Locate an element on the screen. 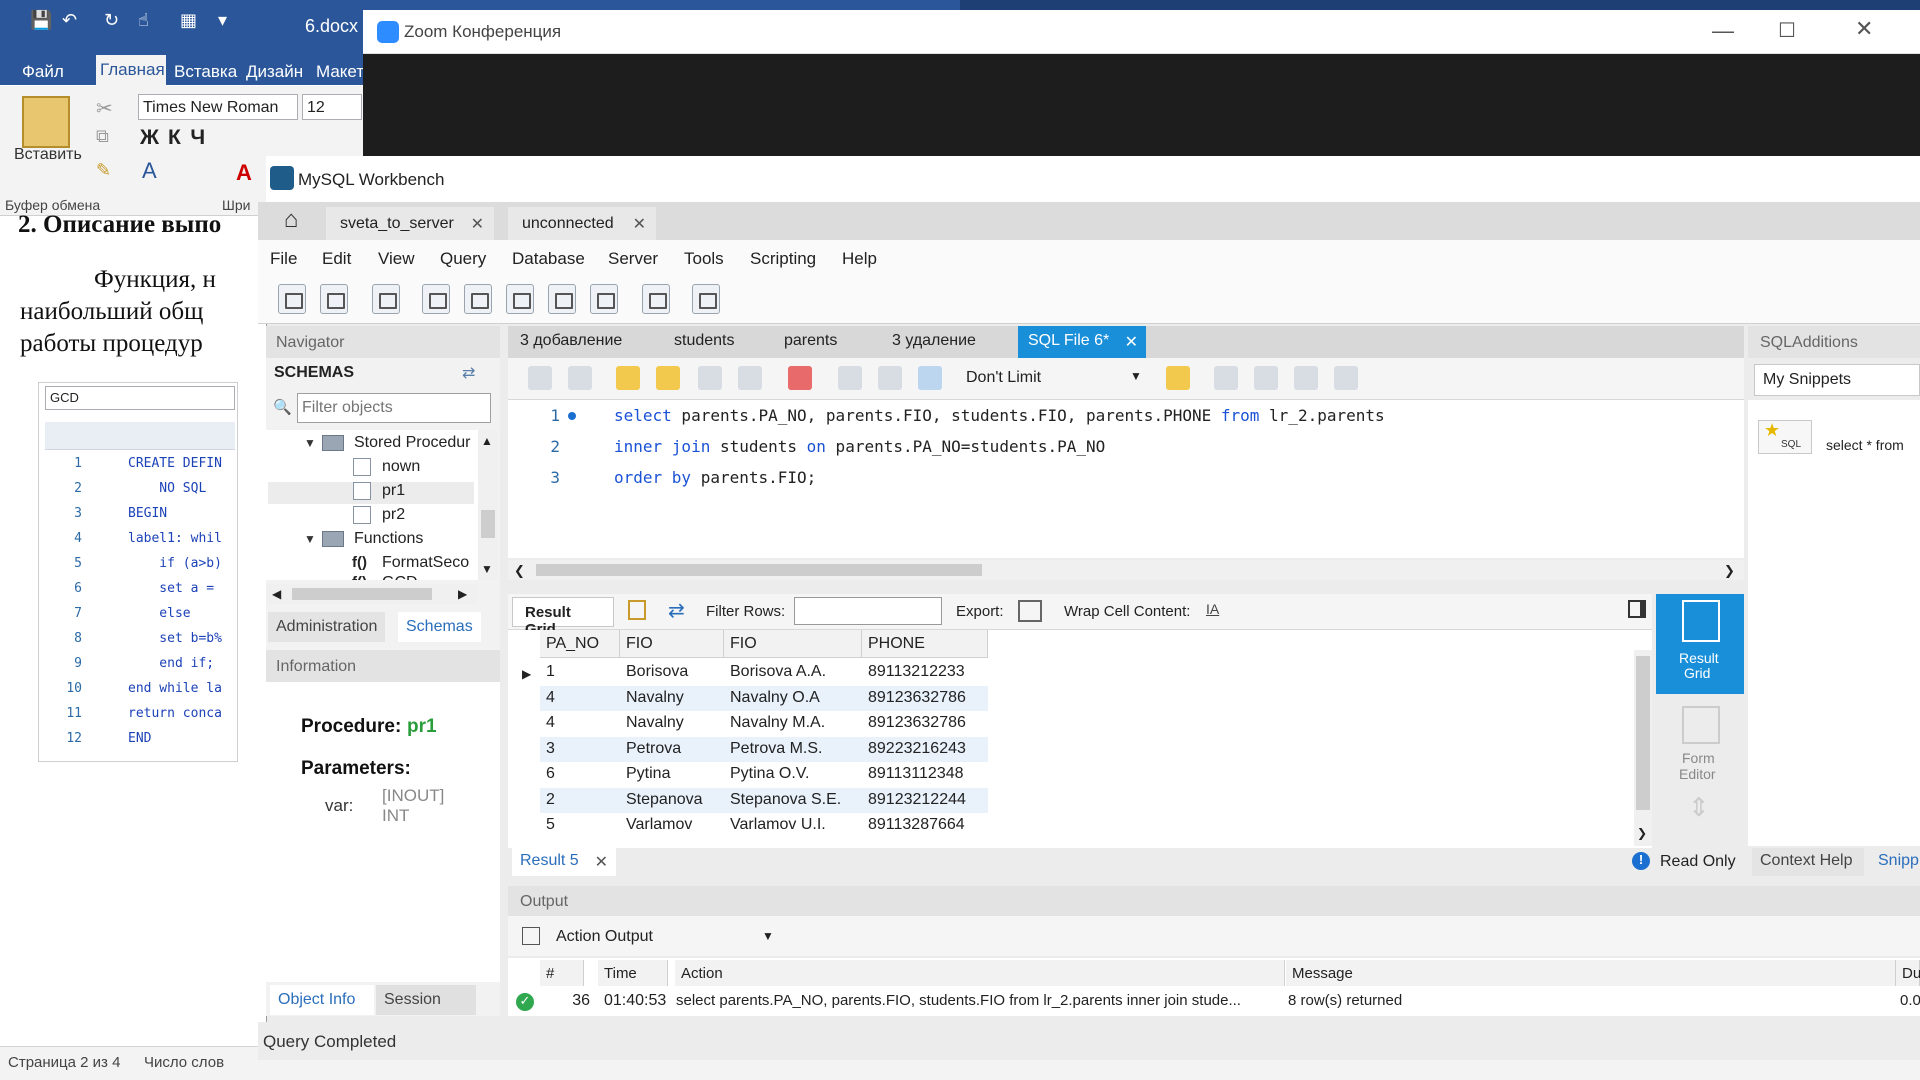 This screenshot has width=1920, height=1080. scroll-right-icon: ❯ is located at coordinates (1729, 571).